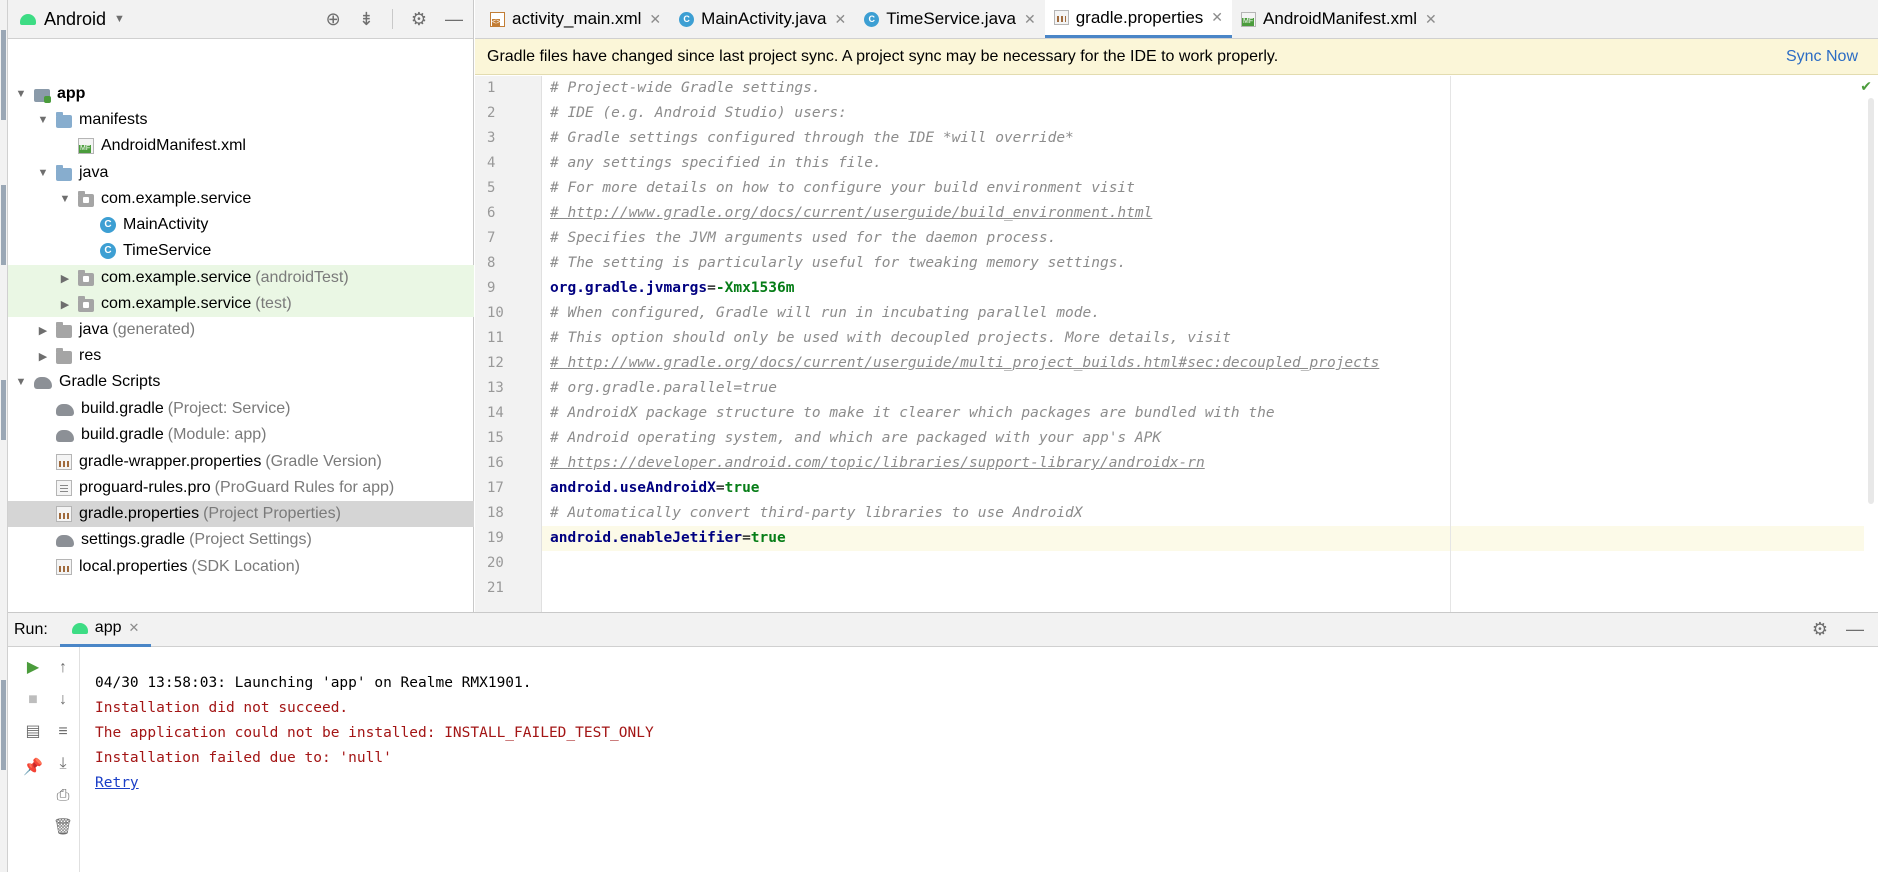  I want to click on editor-tab: gradle.properties ✕, so click(1138, 19).